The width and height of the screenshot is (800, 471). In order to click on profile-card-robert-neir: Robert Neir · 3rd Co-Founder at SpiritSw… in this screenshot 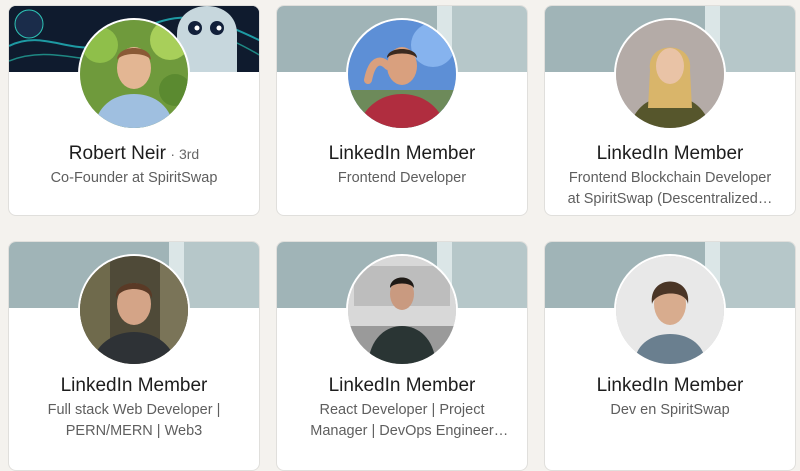, I will do `click(134, 110)`.